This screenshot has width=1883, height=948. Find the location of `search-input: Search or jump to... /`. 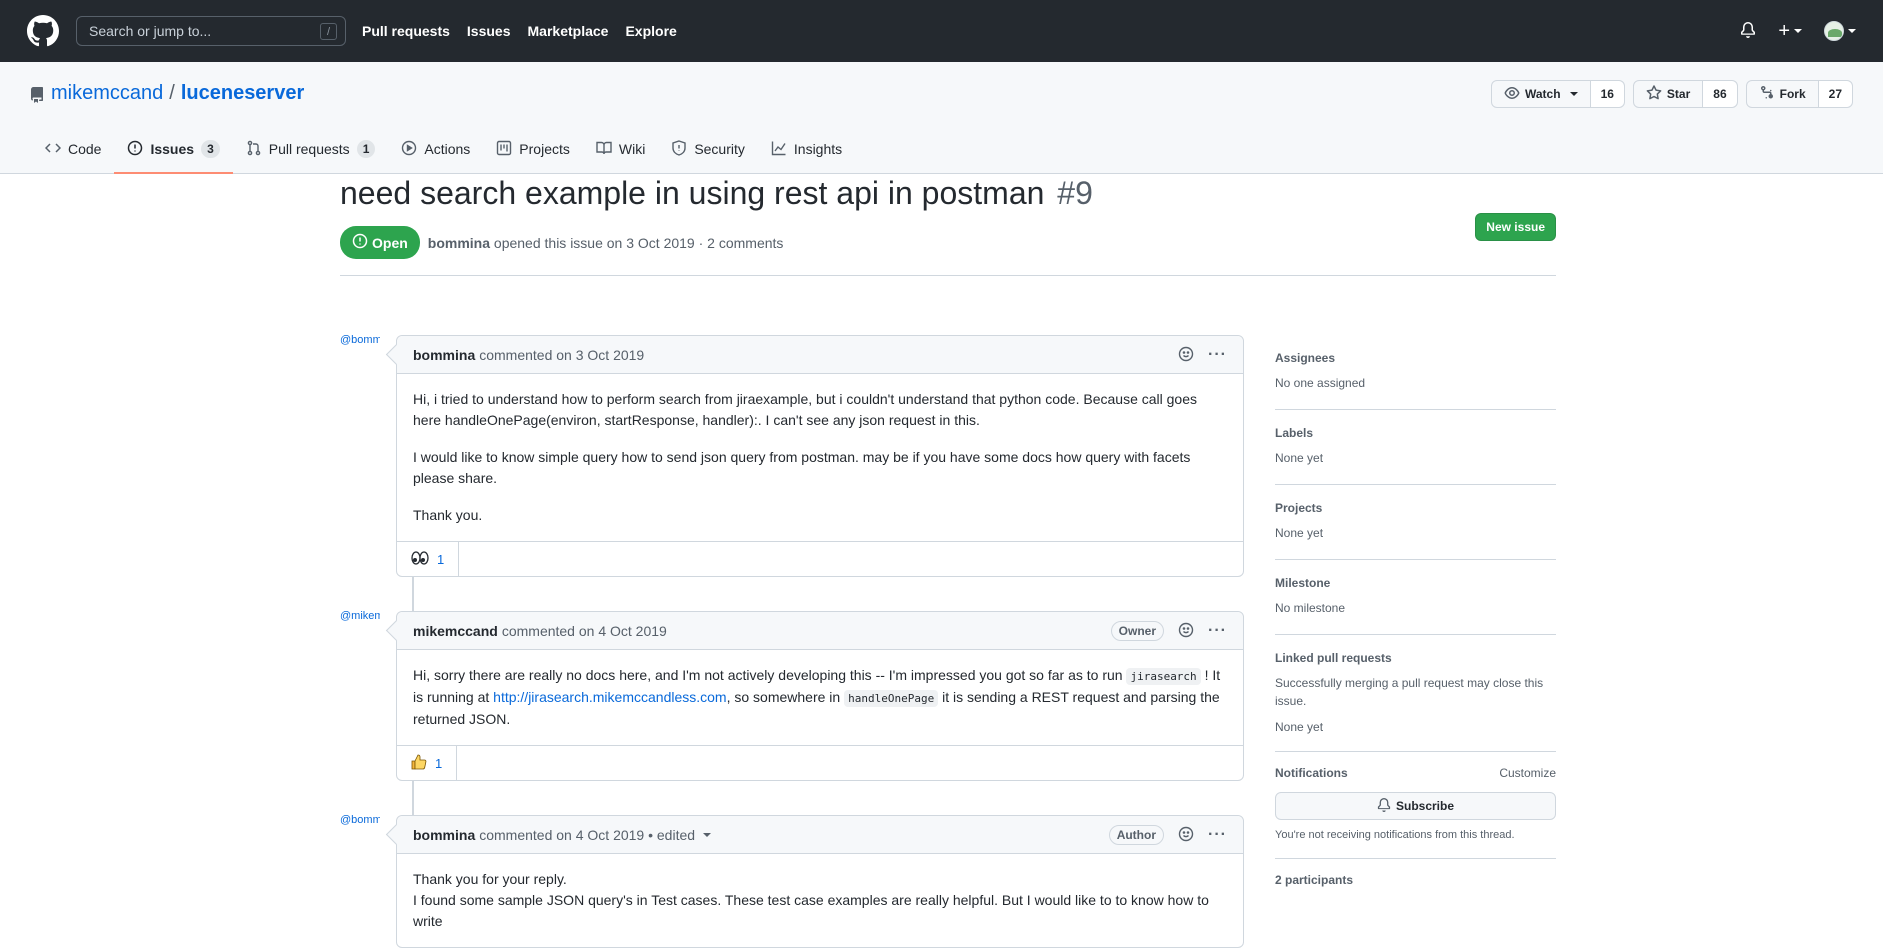

search-input: Search or jump to... / is located at coordinates (211, 31).